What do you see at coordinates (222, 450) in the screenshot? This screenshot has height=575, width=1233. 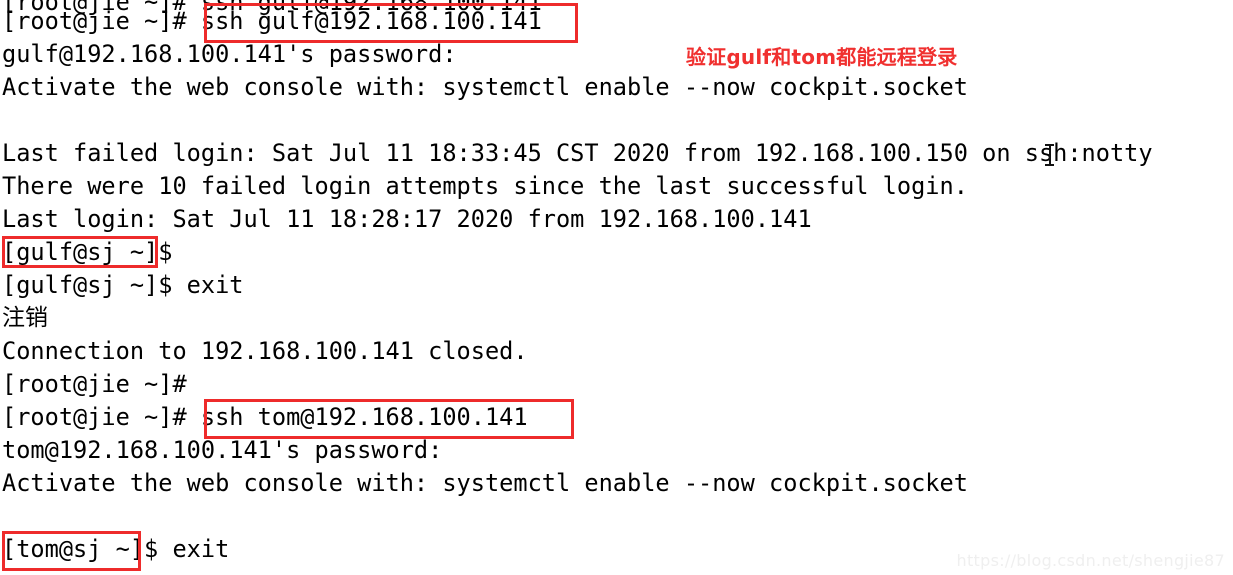 I see `terminal-line: tom@192.168.100.141's password:` at bounding box center [222, 450].